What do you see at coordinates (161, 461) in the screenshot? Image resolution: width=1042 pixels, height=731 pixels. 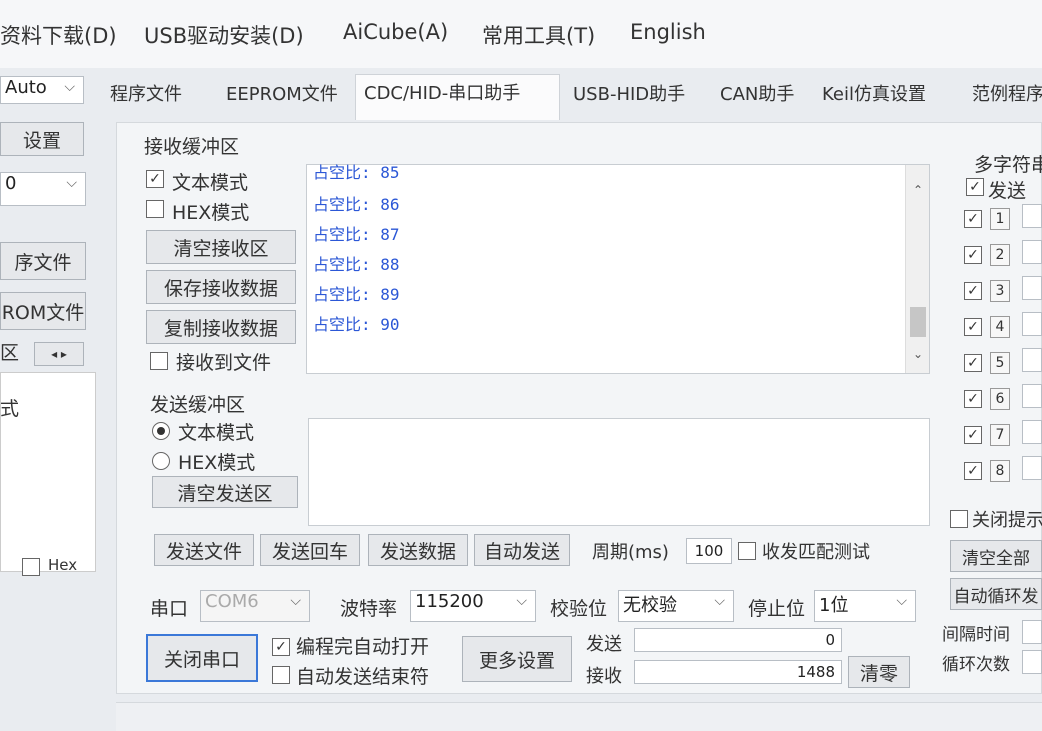 I see `send-hex-mode-radio` at bounding box center [161, 461].